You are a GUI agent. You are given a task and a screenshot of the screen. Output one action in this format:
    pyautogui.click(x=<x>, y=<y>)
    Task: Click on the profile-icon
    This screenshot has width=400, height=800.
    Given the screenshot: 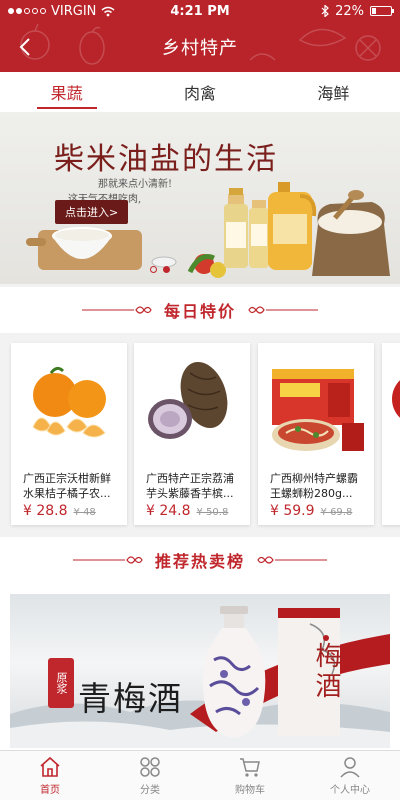 What is the action you would take?
    pyautogui.click(x=350, y=767)
    